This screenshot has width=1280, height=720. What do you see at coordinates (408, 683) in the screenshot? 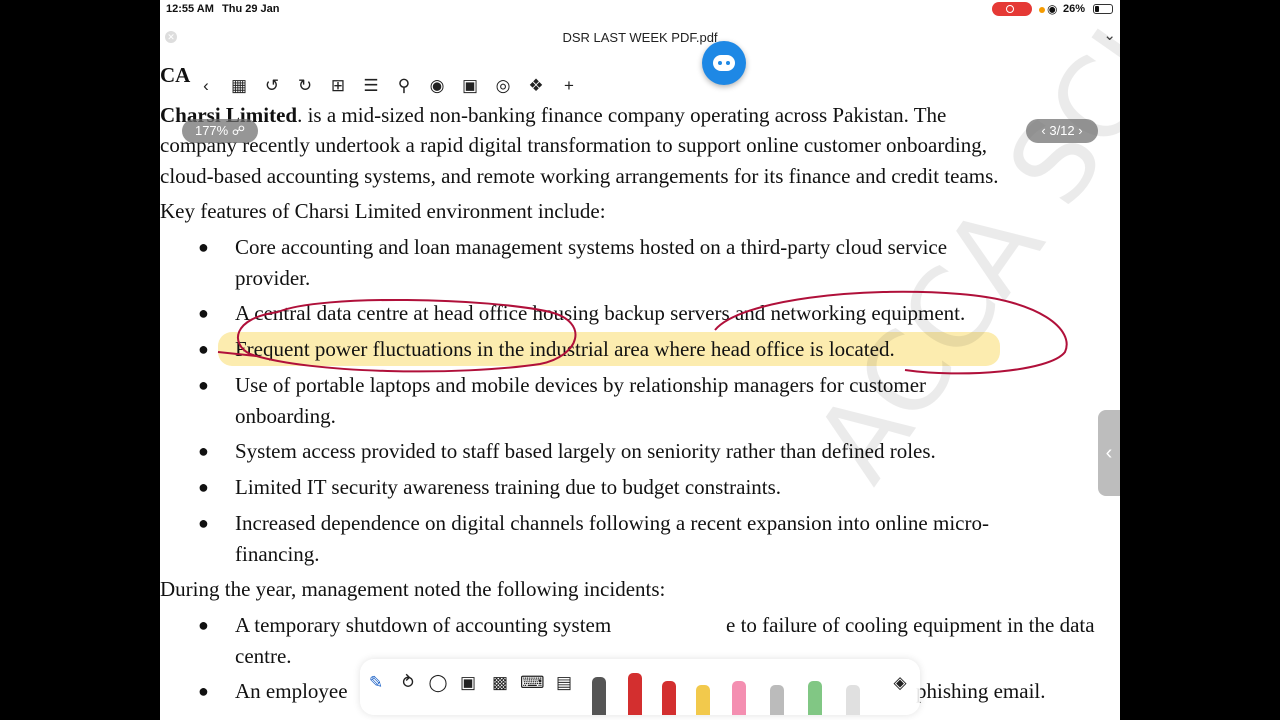
I see `lasso-select-icon: ⥁` at bounding box center [408, 683].